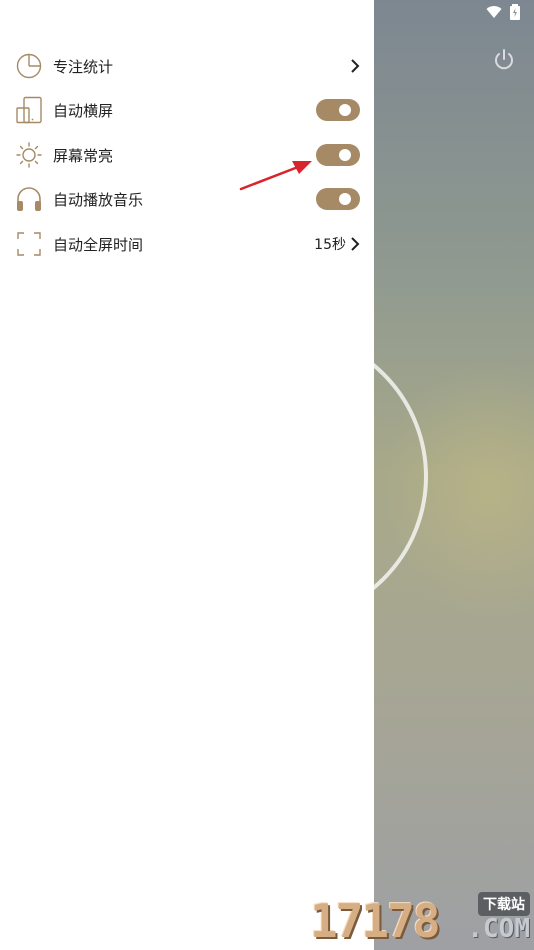 This screenshot has height=950, width=534. What do you see at coordinates (504, 904) in the screenshot?
I see `watermark-badge: 下载站` at bounding box center [504, 904].